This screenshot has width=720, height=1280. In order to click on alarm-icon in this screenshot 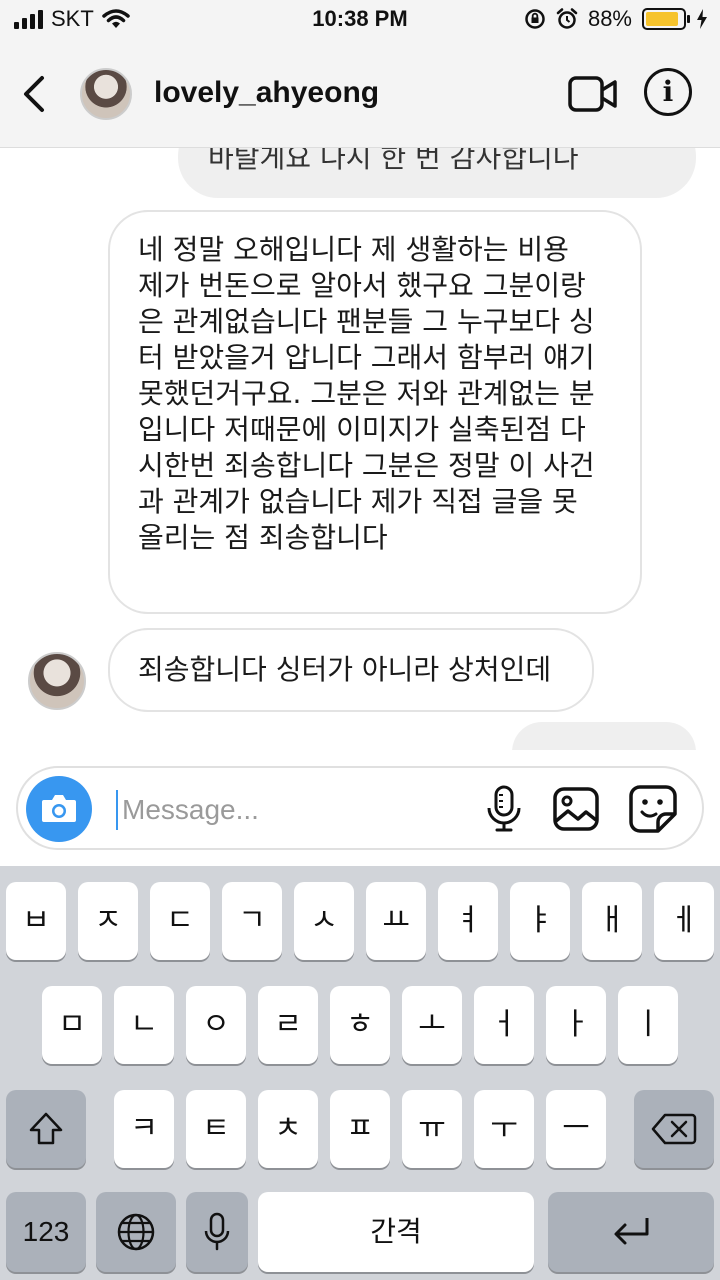, I will do `click(567, 18)`.